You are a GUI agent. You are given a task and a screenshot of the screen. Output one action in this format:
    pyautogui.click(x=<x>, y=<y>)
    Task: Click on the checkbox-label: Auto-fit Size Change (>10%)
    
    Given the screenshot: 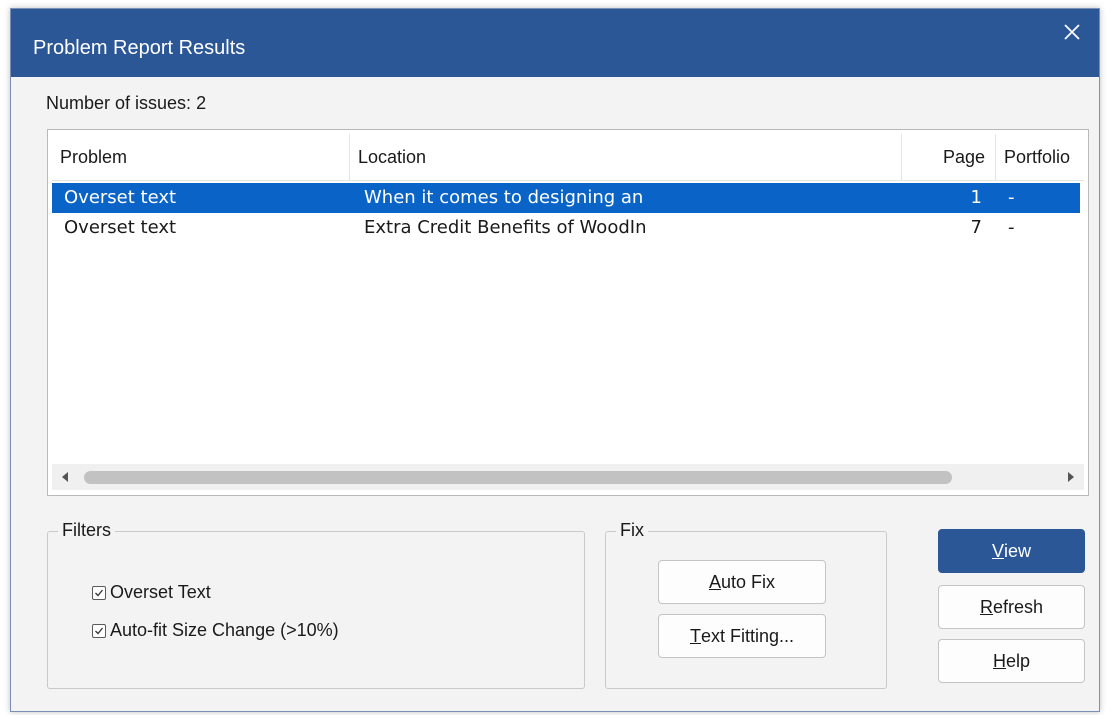 What is the action you would take?
    pyautogui.click(x=224, y=630)
    